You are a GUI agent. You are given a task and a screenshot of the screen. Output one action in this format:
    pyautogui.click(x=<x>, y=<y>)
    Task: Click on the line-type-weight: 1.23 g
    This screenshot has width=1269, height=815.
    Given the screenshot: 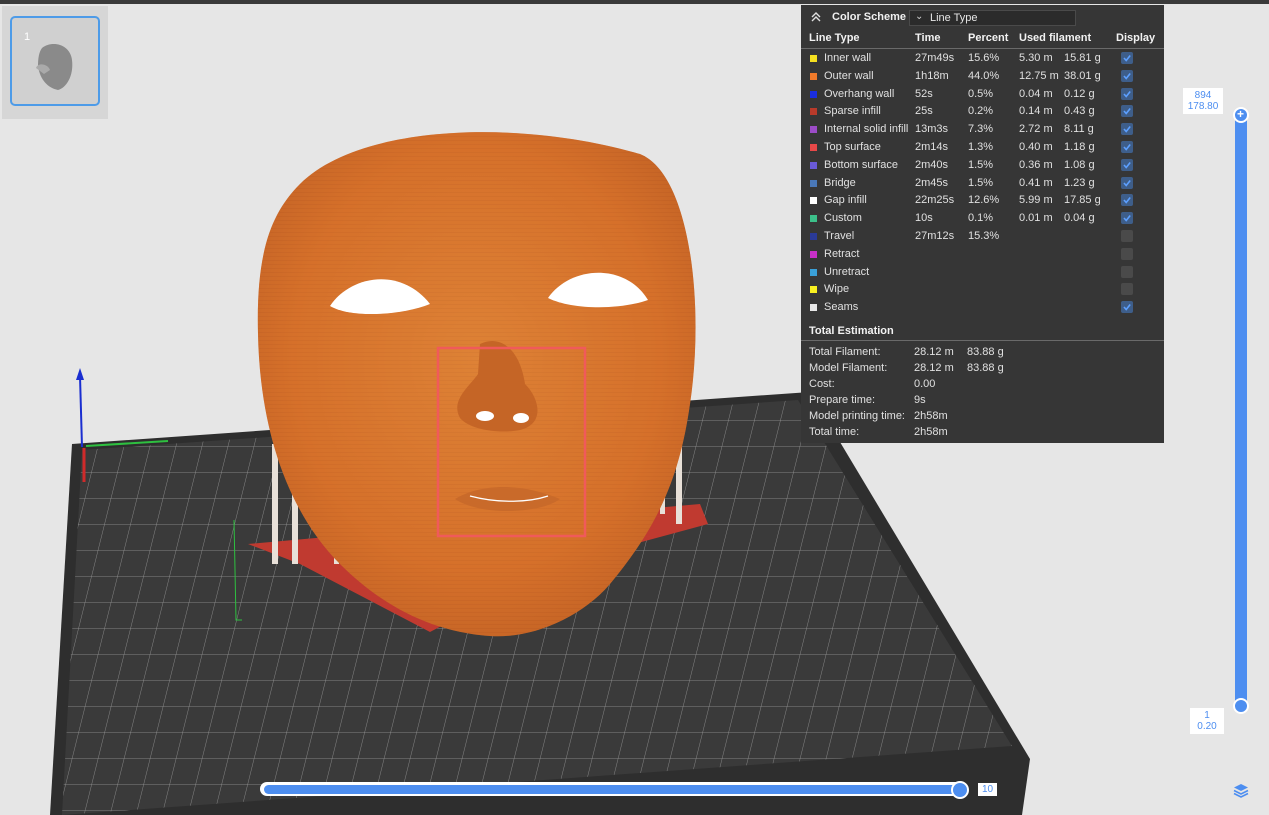 What is the action you would take?
    pyautogui.click(x=1079, y=182)
    